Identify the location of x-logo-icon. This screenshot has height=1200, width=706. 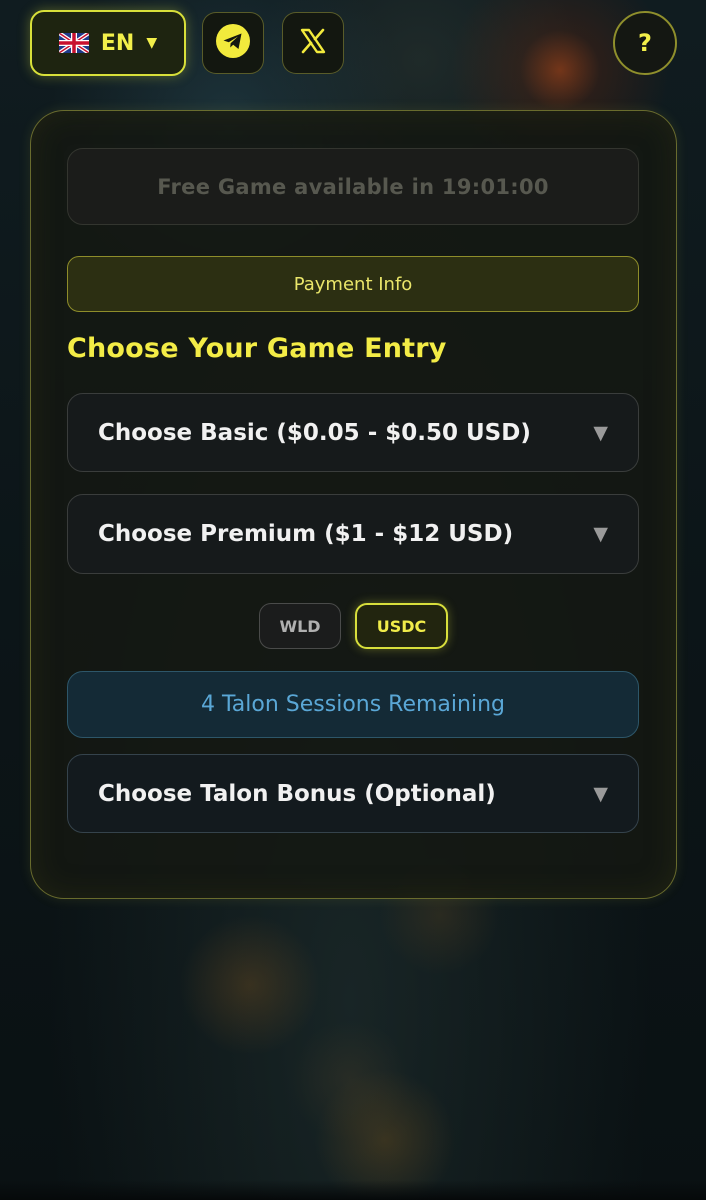
(313, 43).